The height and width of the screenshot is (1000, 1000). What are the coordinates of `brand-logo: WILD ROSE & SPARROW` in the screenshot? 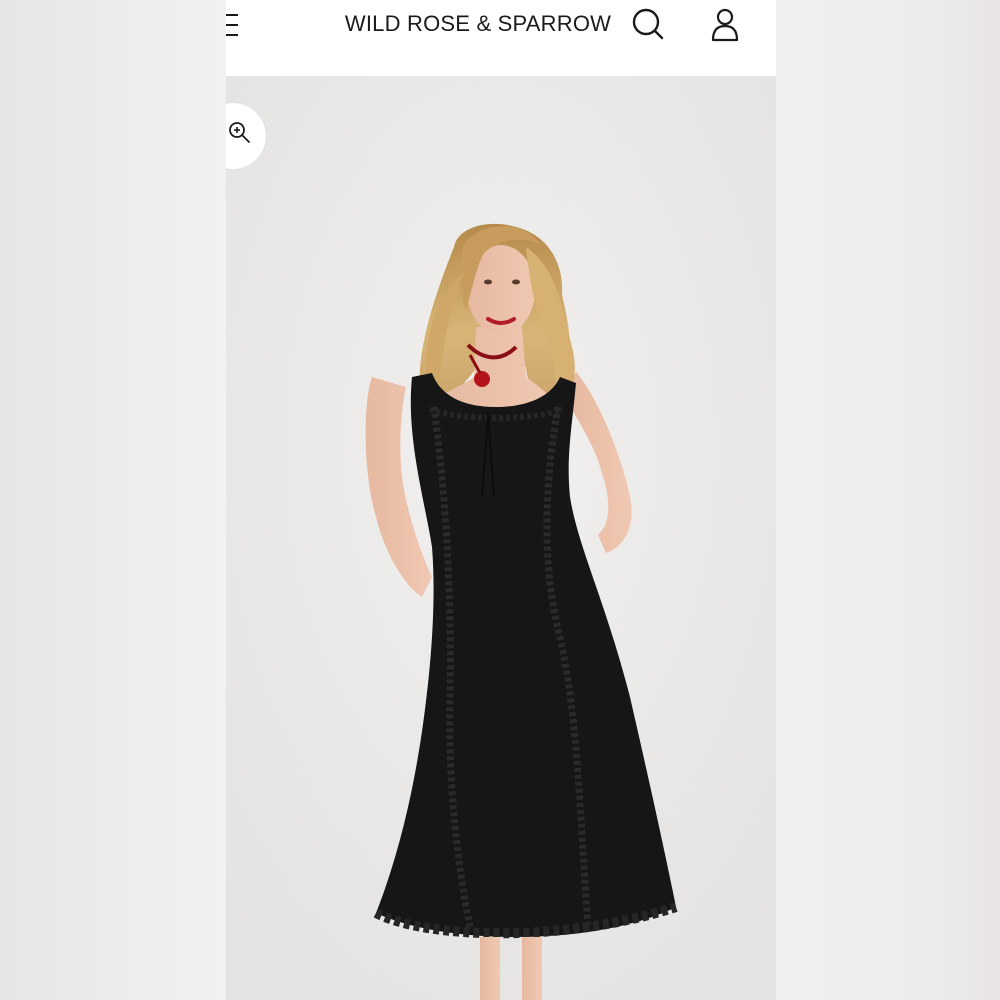 It's located at (478, 24).